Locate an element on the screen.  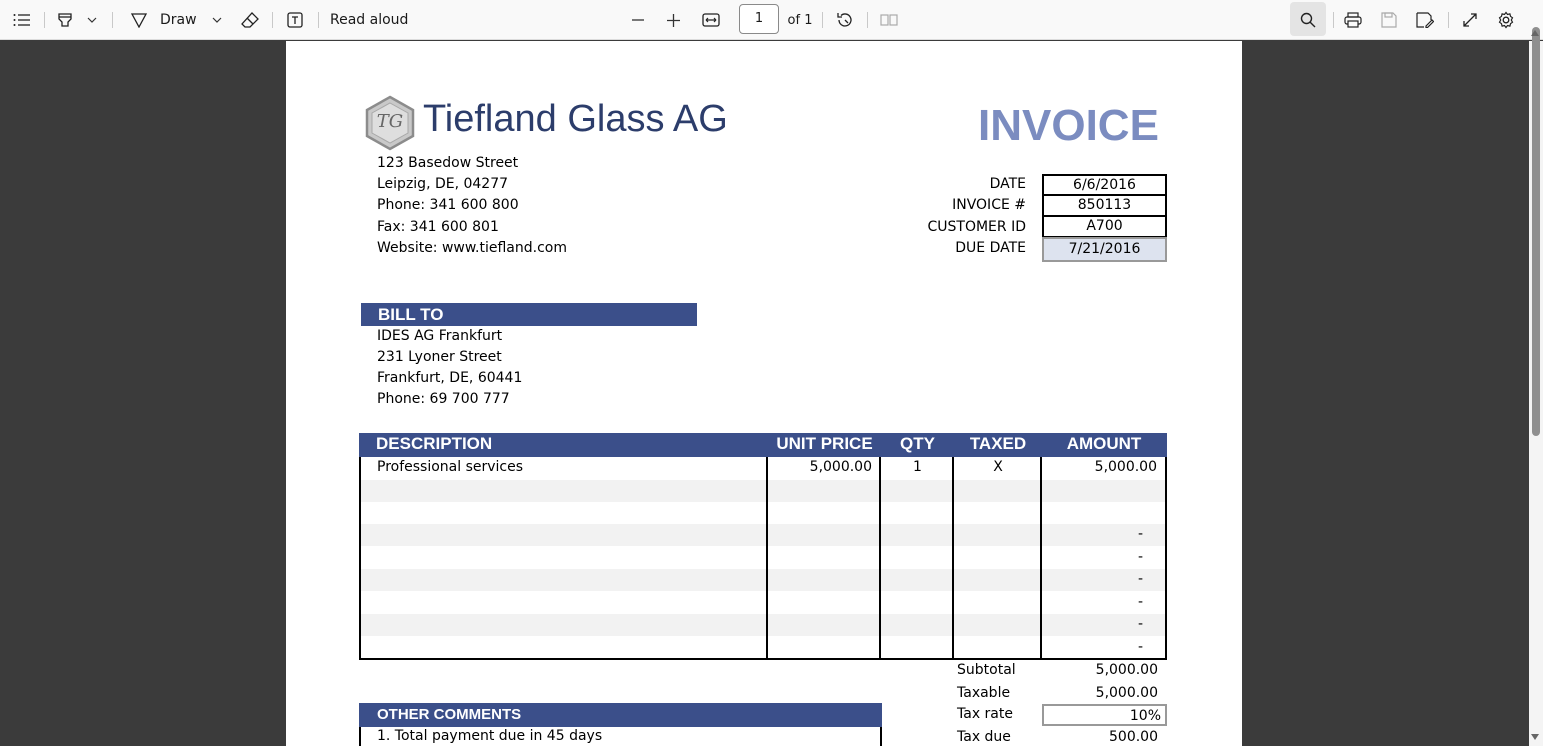
draw-label: Draw is located at coordinates (178, 20).